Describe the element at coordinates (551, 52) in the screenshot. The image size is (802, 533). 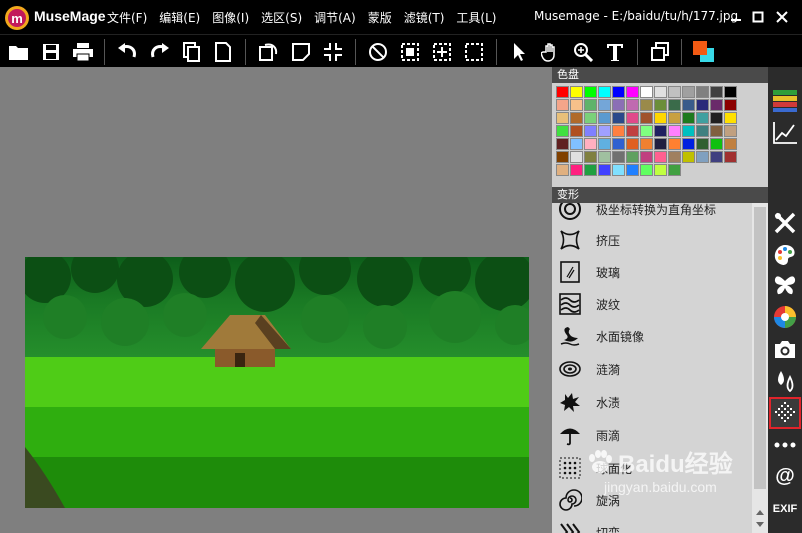
I see `hand-button` at that location.